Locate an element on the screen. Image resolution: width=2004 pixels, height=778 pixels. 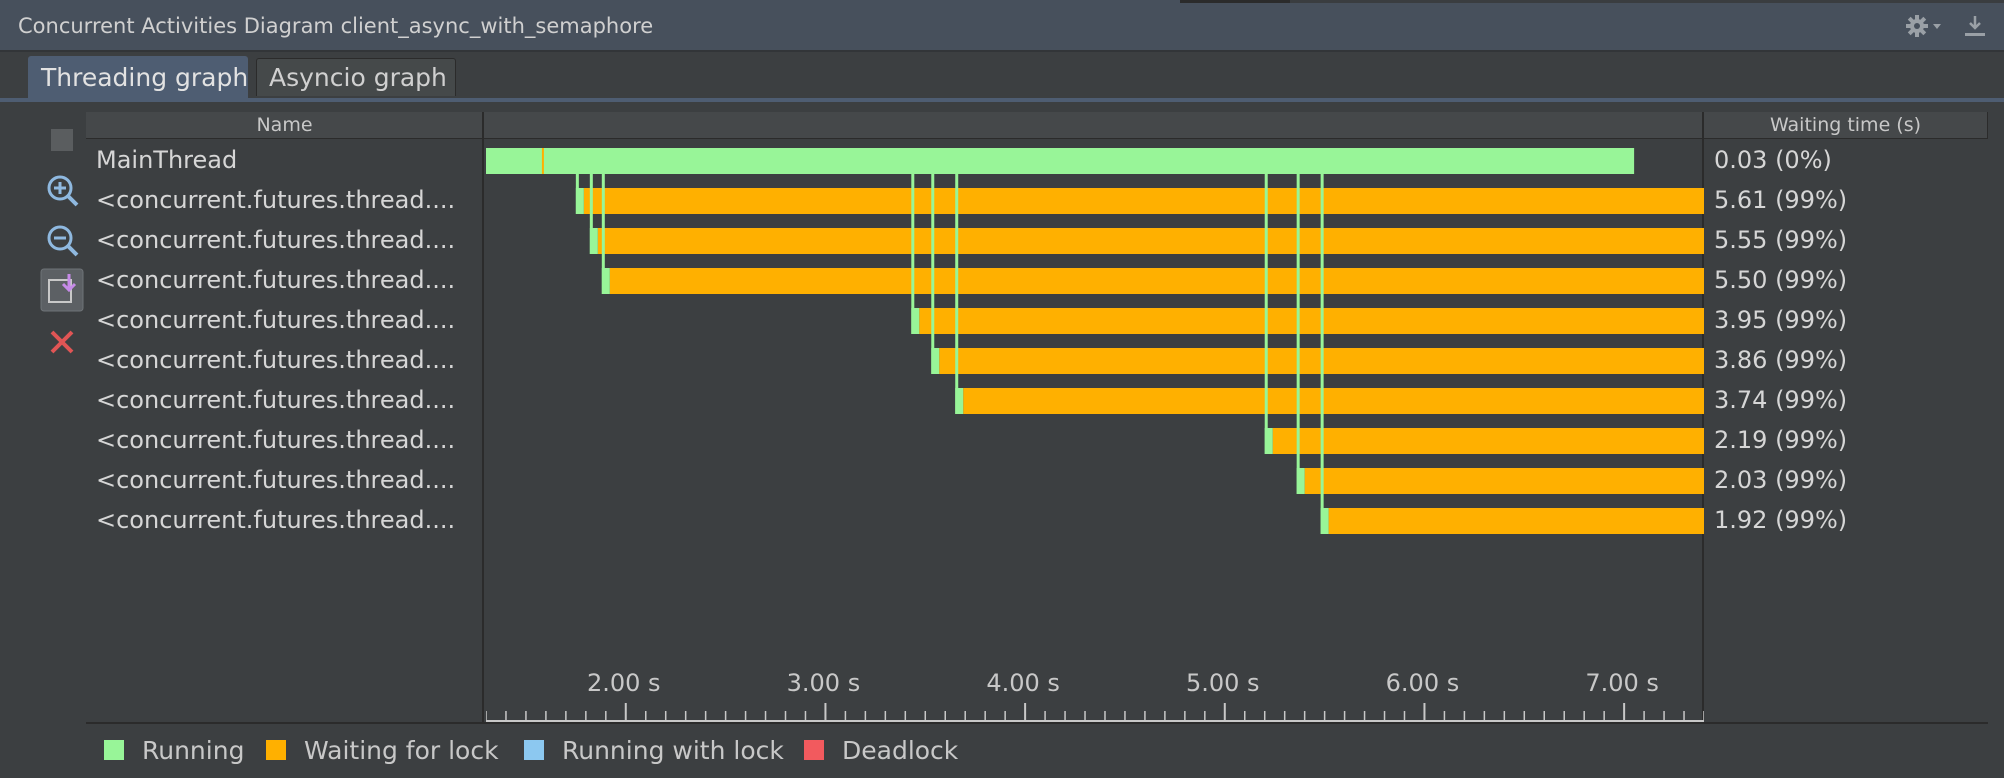
legend-deadlock: Deadlock is located at coordinates (881, 751).